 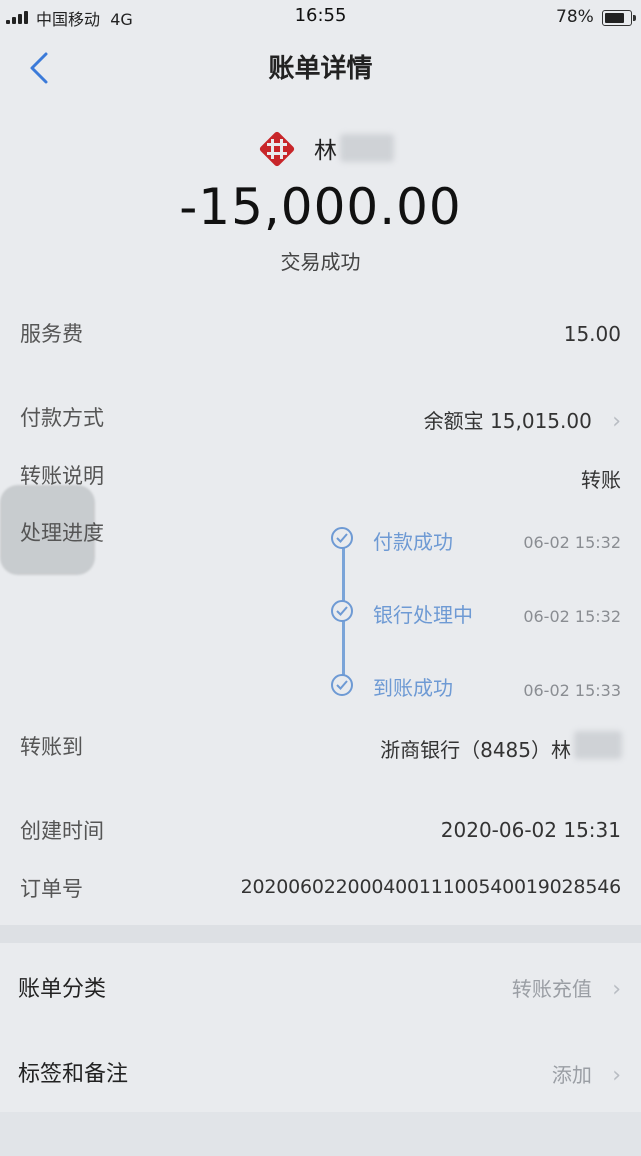 I want to click on order-number-label: 订单号, so click(x=51, y=889).